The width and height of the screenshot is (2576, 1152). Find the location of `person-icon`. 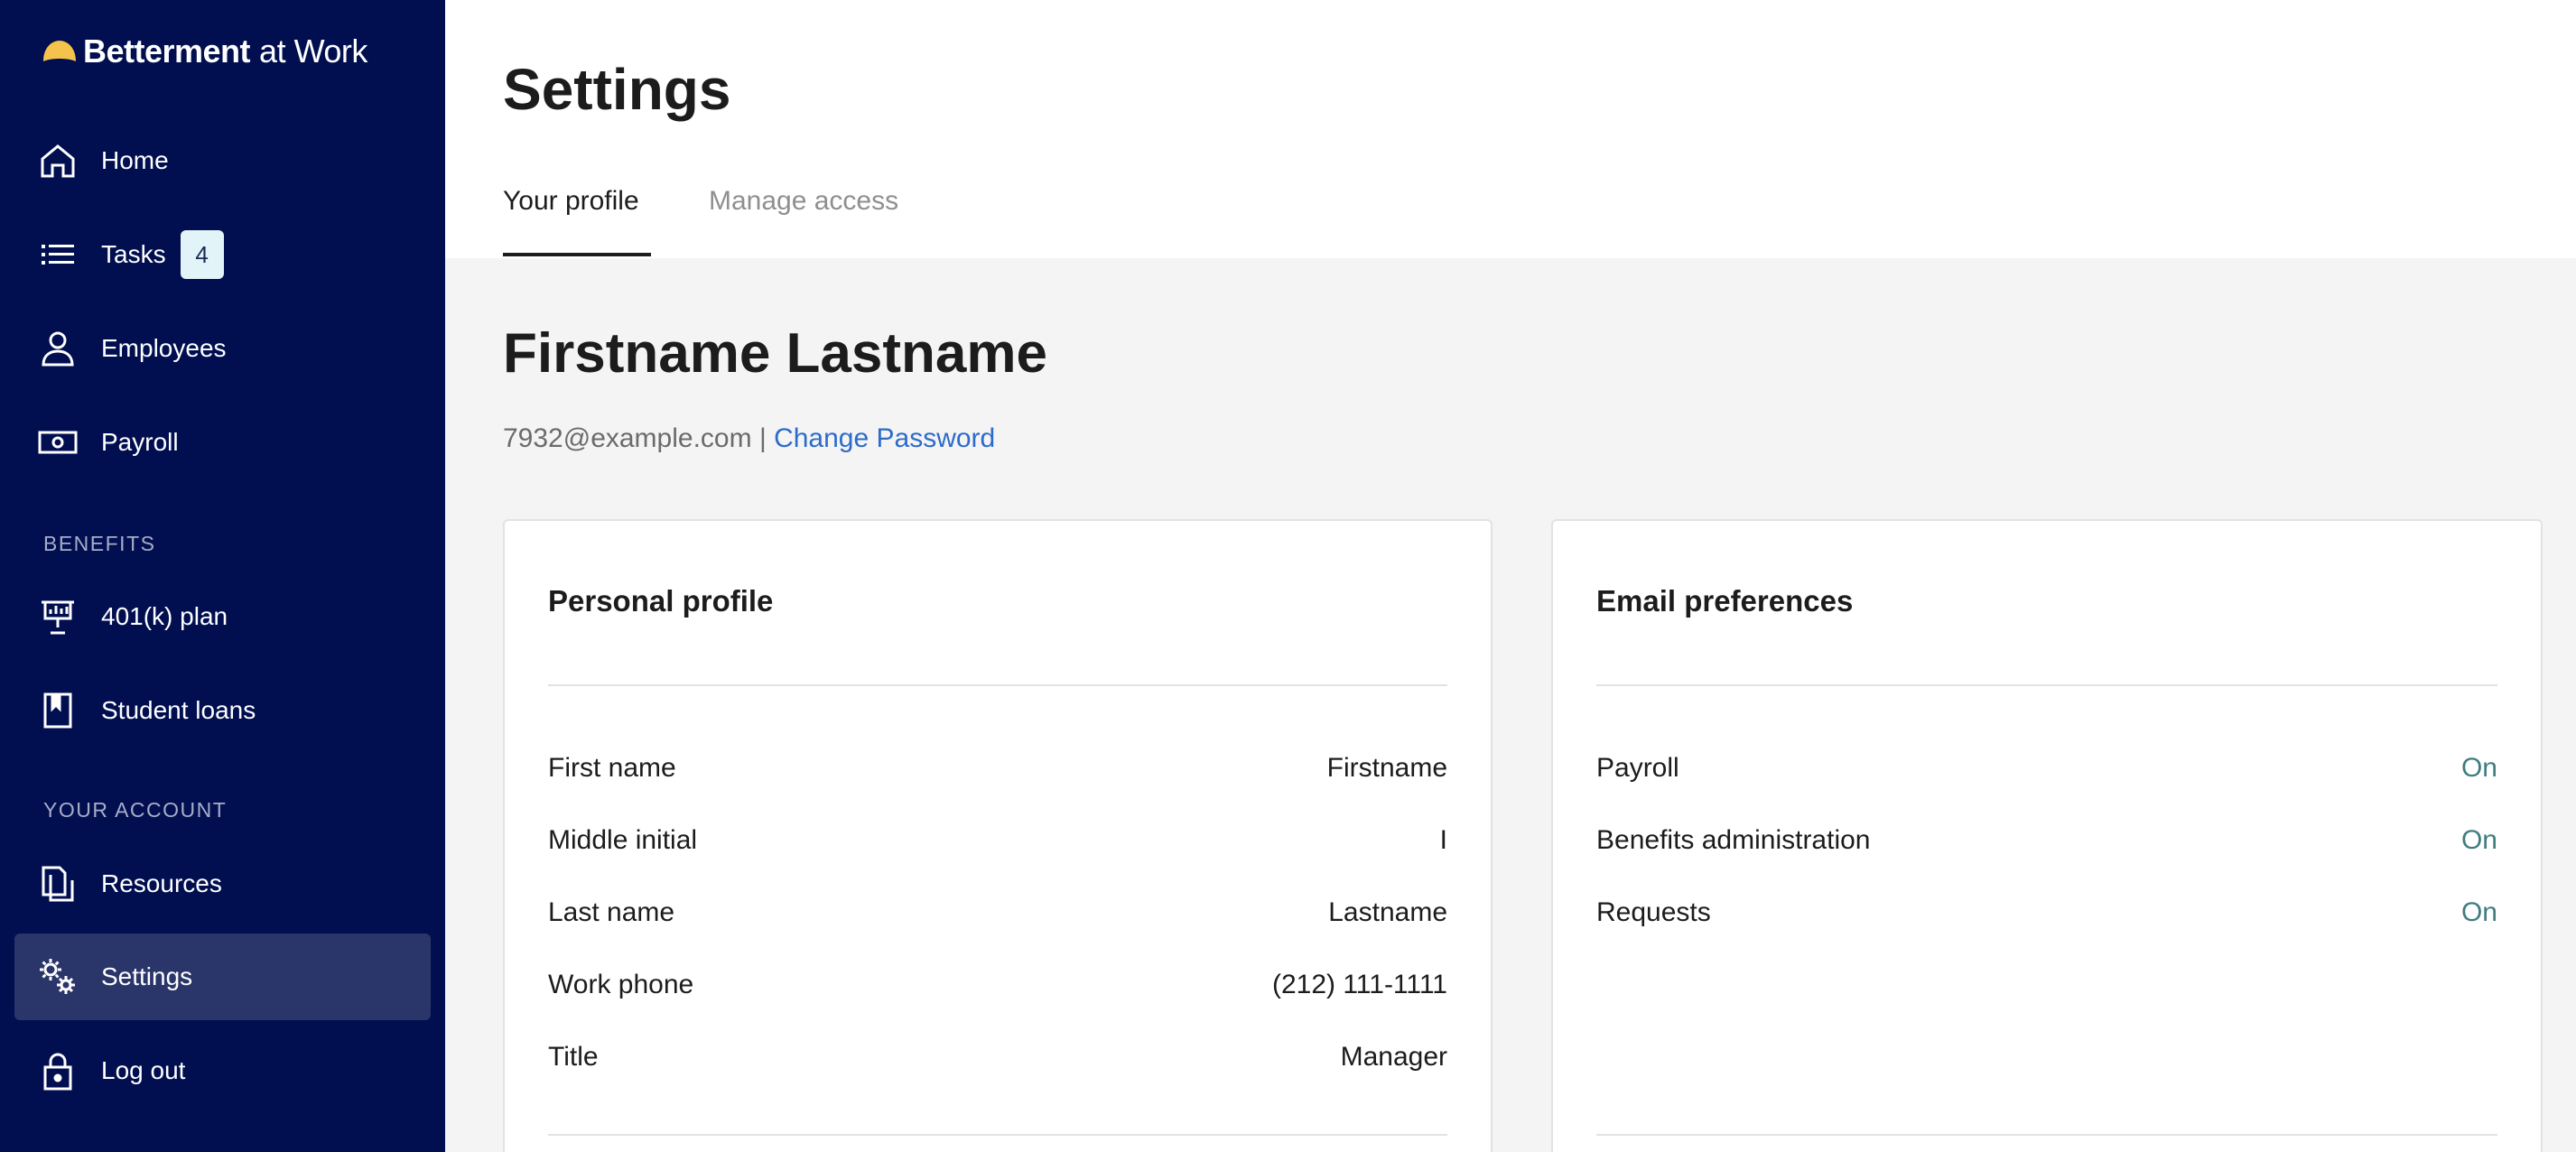

person-icon is located at coordinates (57, 348).